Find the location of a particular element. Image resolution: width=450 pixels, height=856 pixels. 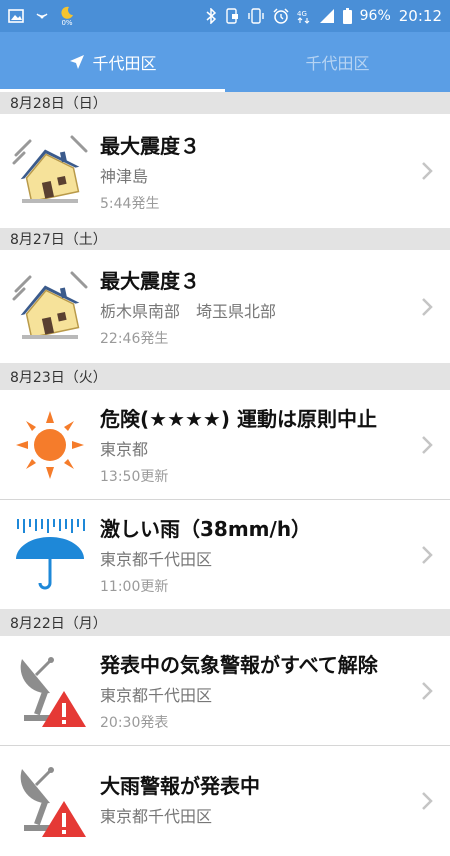

svg-text: 4G is located at coordinates (302, 14).